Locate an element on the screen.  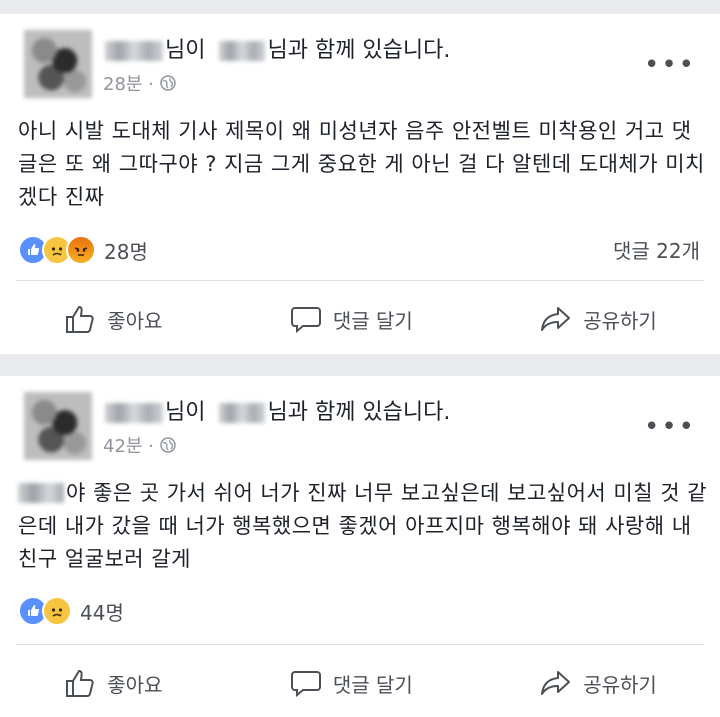
post-meta: 28분 · is located at coordinates (139, 83).